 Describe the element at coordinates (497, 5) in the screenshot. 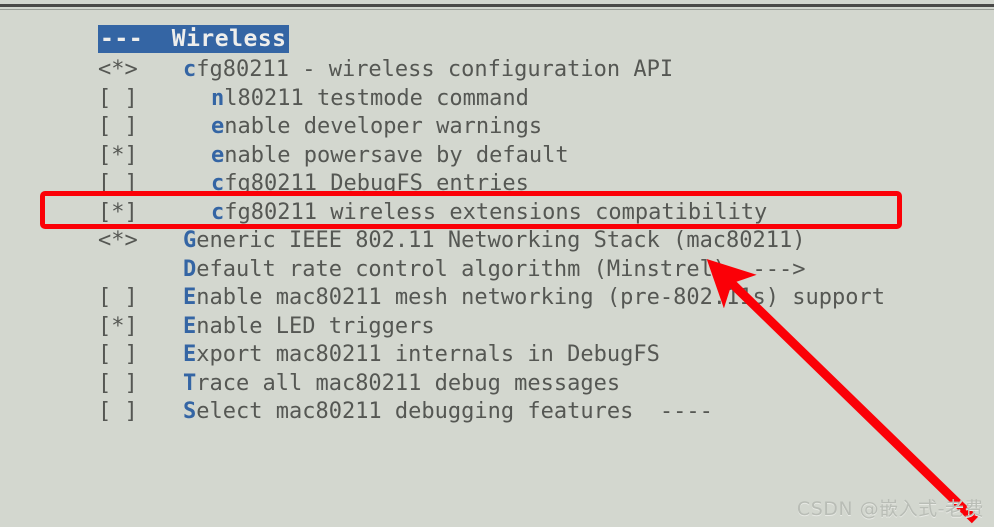

I see `top-border-rule` at that location.